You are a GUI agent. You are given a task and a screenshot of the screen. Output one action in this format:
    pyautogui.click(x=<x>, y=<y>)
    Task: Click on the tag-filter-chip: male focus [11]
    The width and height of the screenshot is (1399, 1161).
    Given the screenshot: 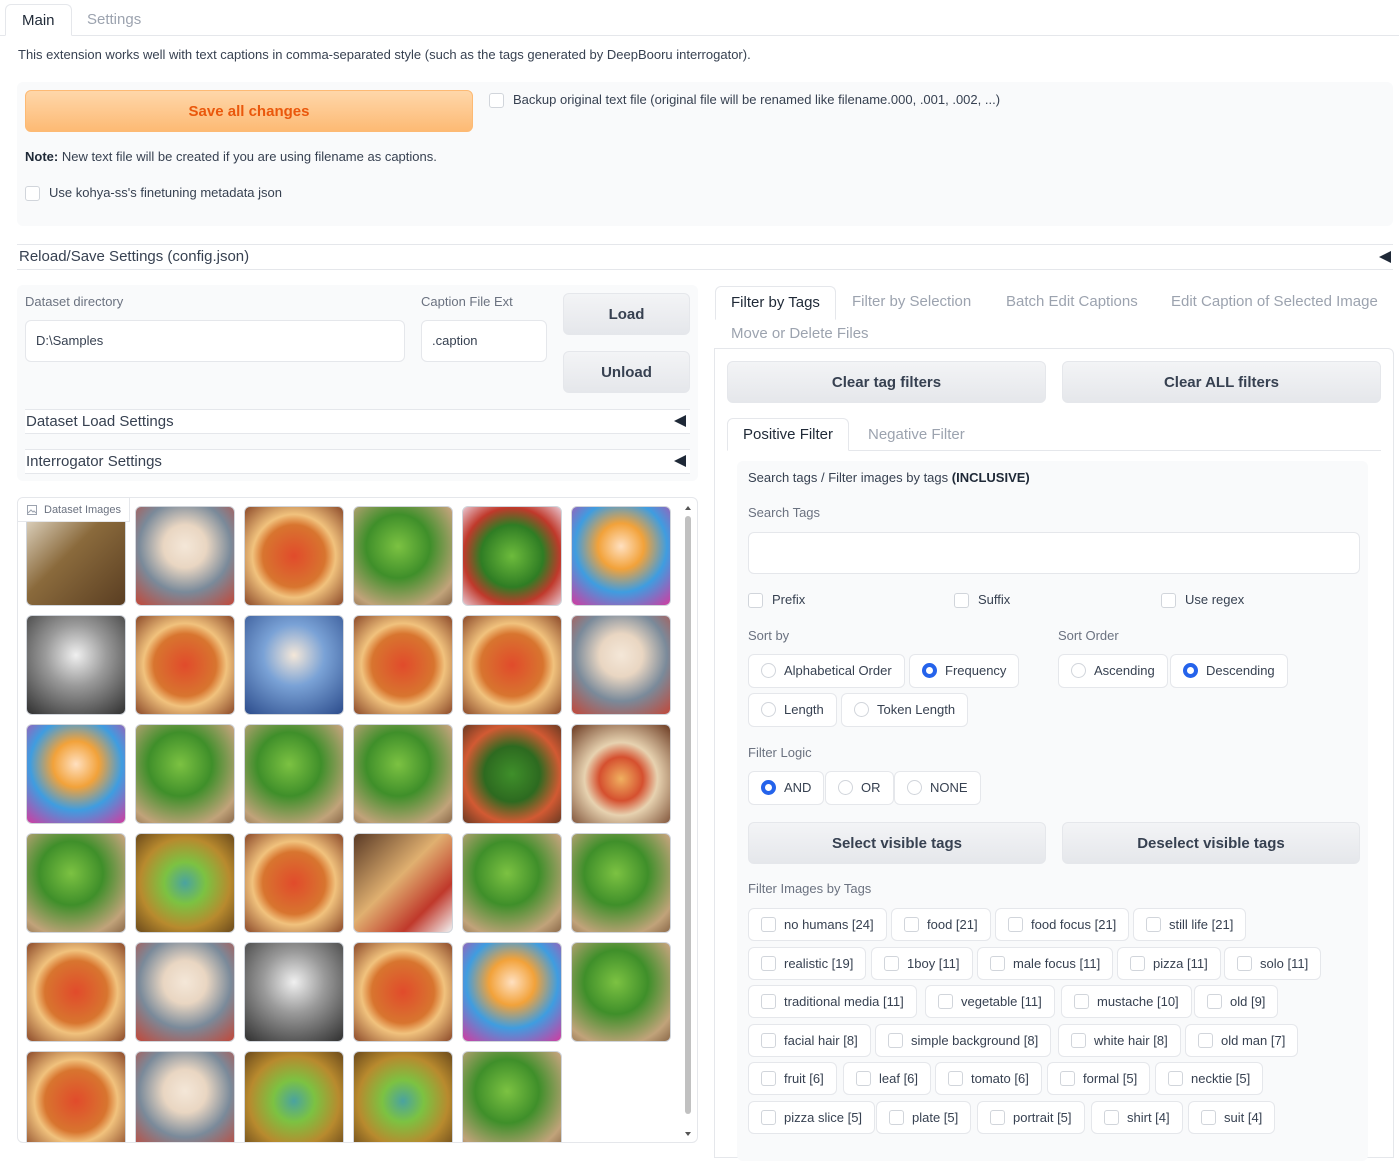 What is the action you would take?
    pyautogui.click(x=1045, y=963)
    